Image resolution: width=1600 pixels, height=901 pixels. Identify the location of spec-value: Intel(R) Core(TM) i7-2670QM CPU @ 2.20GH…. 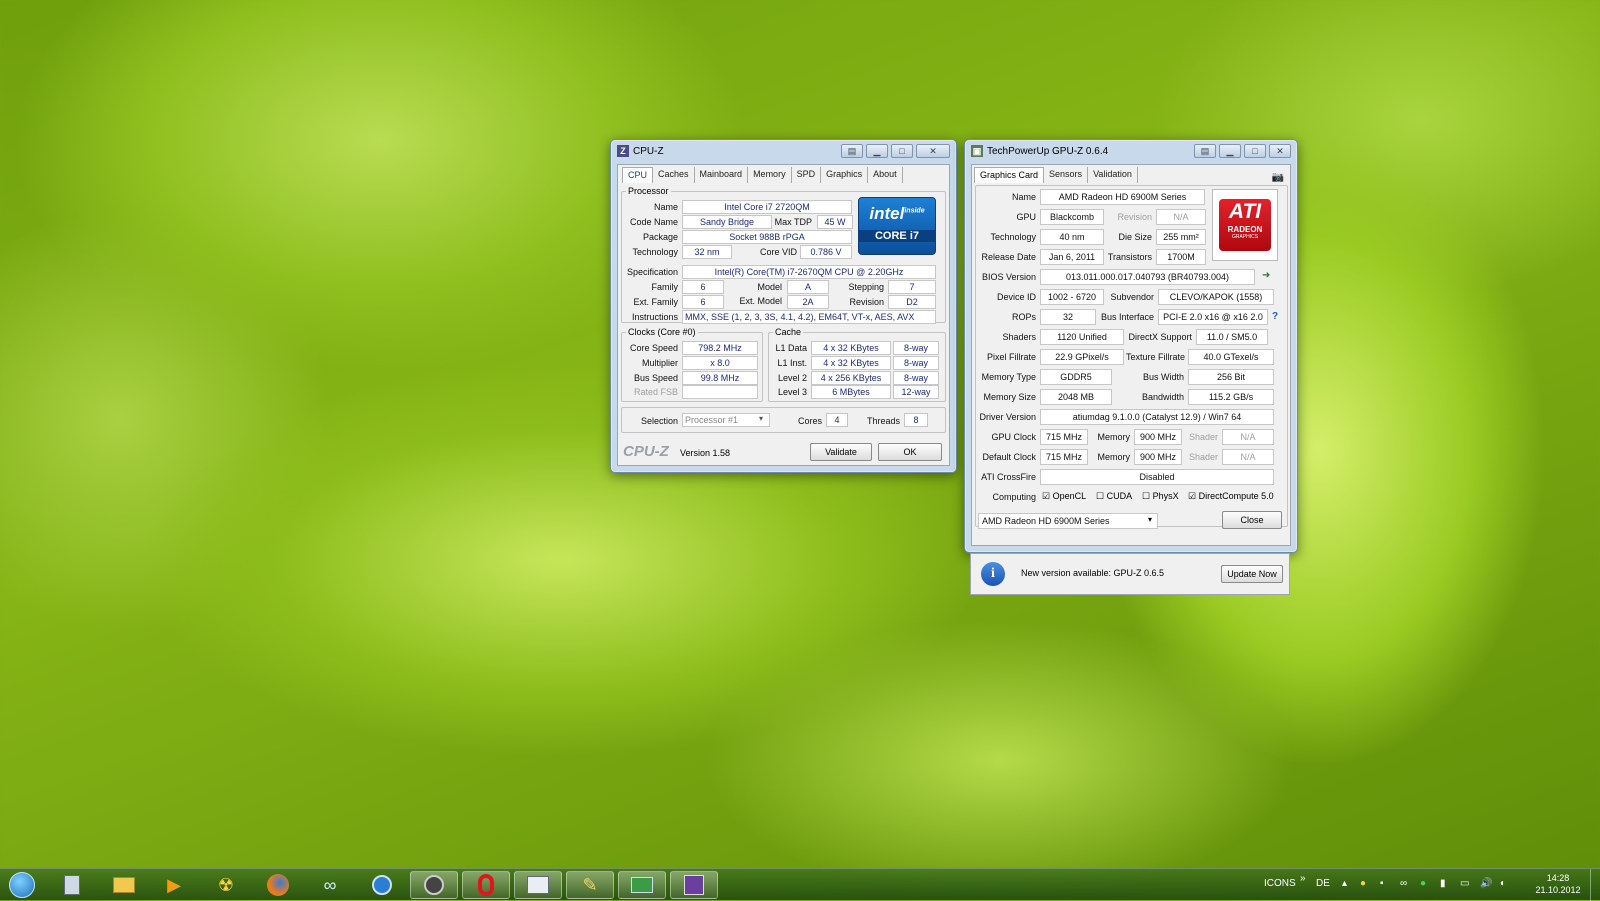
(809, 272).